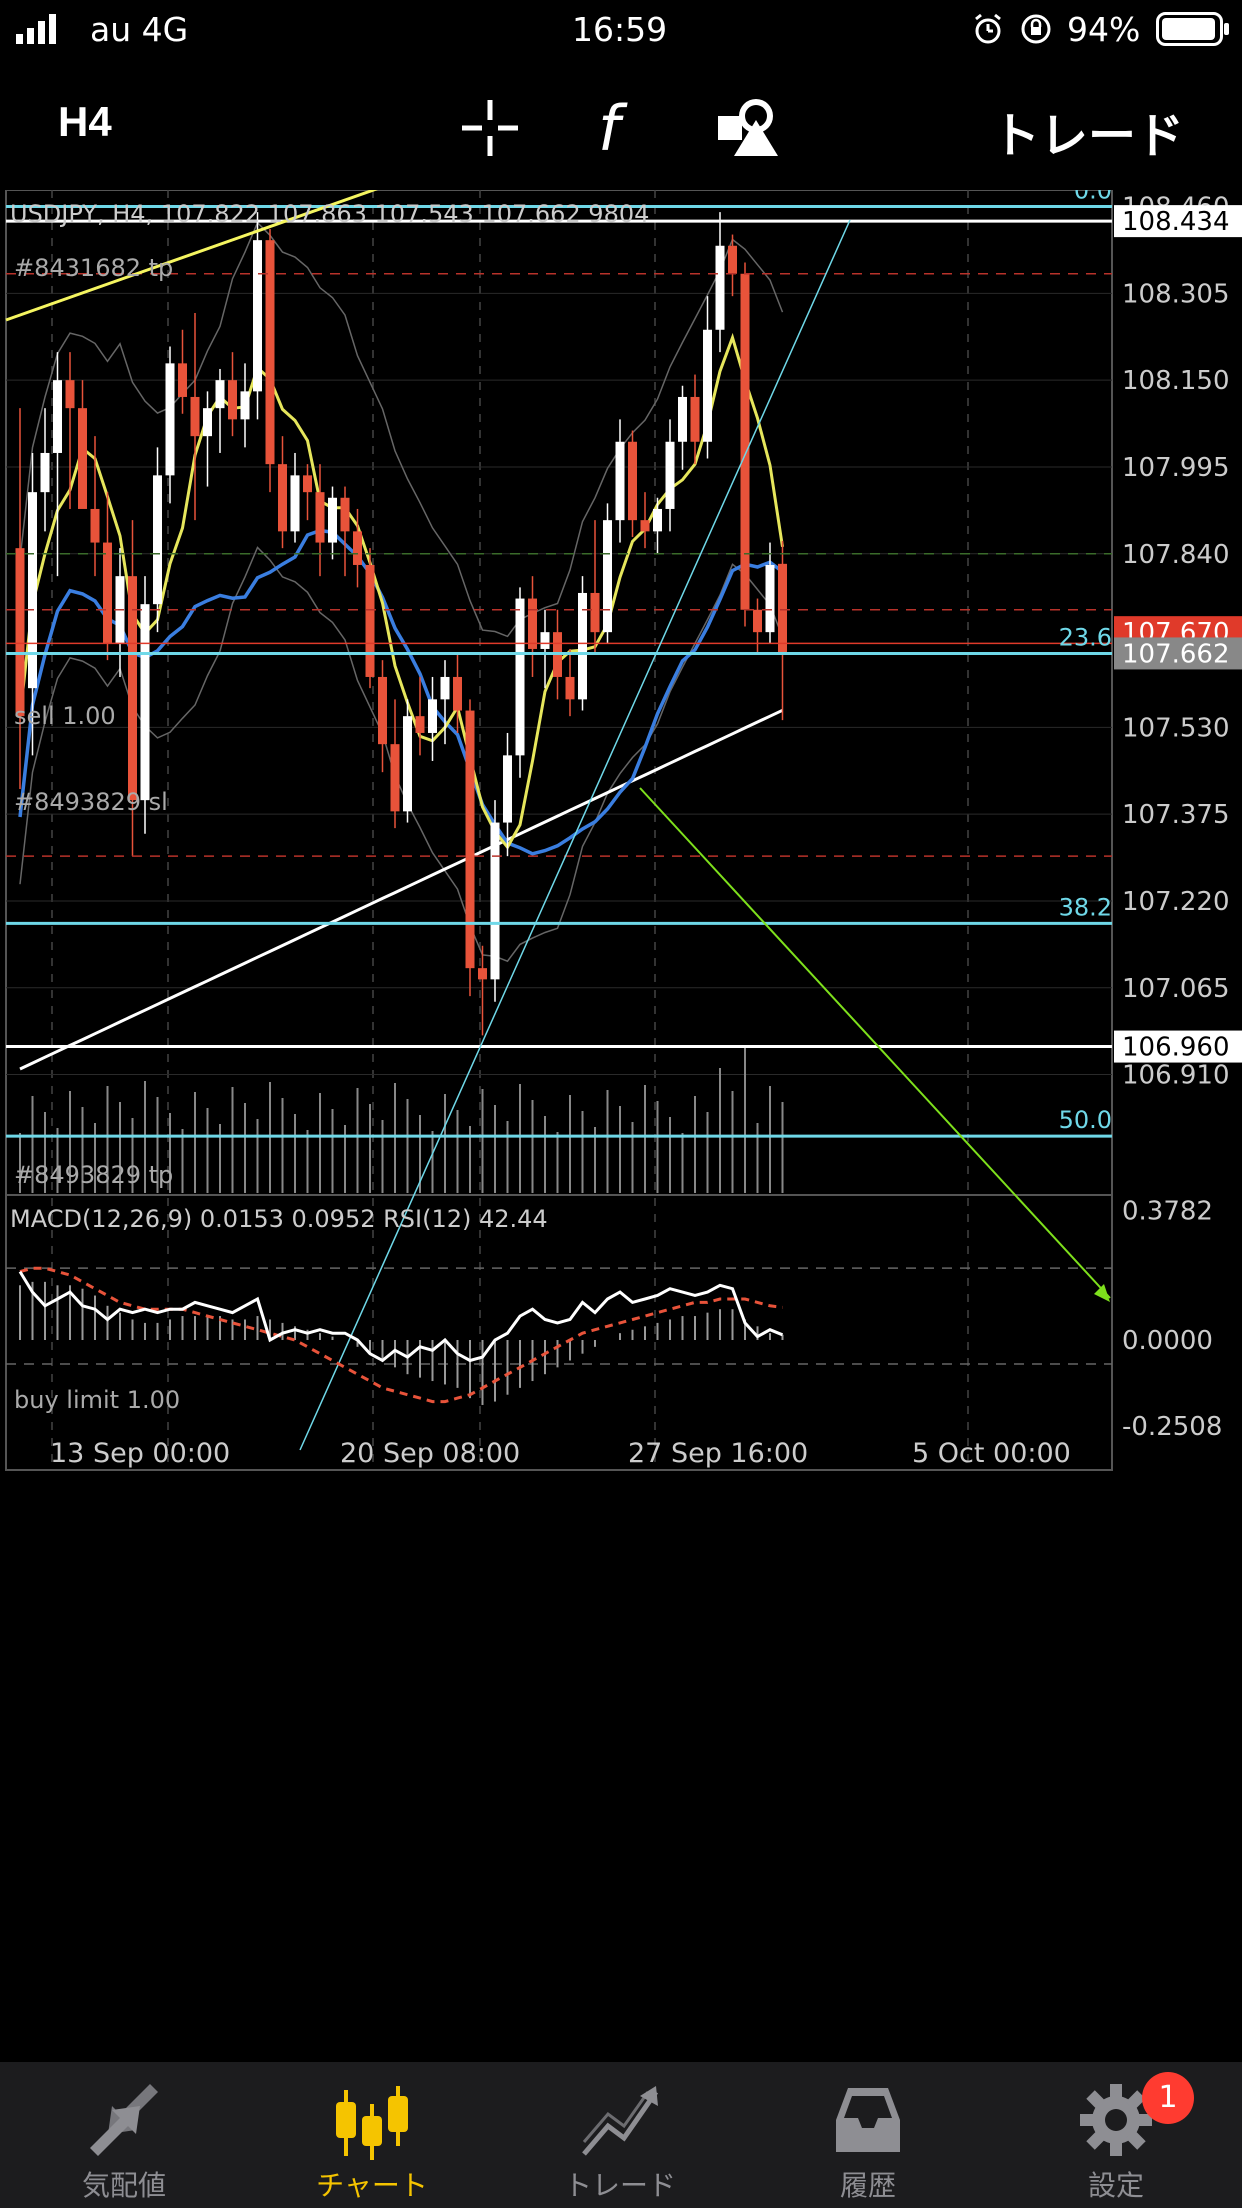 This screenshot has width=1242, height=2208. Describe the element at coordinates (619, 2185) in the screenshot. I see `tab-trade-label: トレード` at that location.